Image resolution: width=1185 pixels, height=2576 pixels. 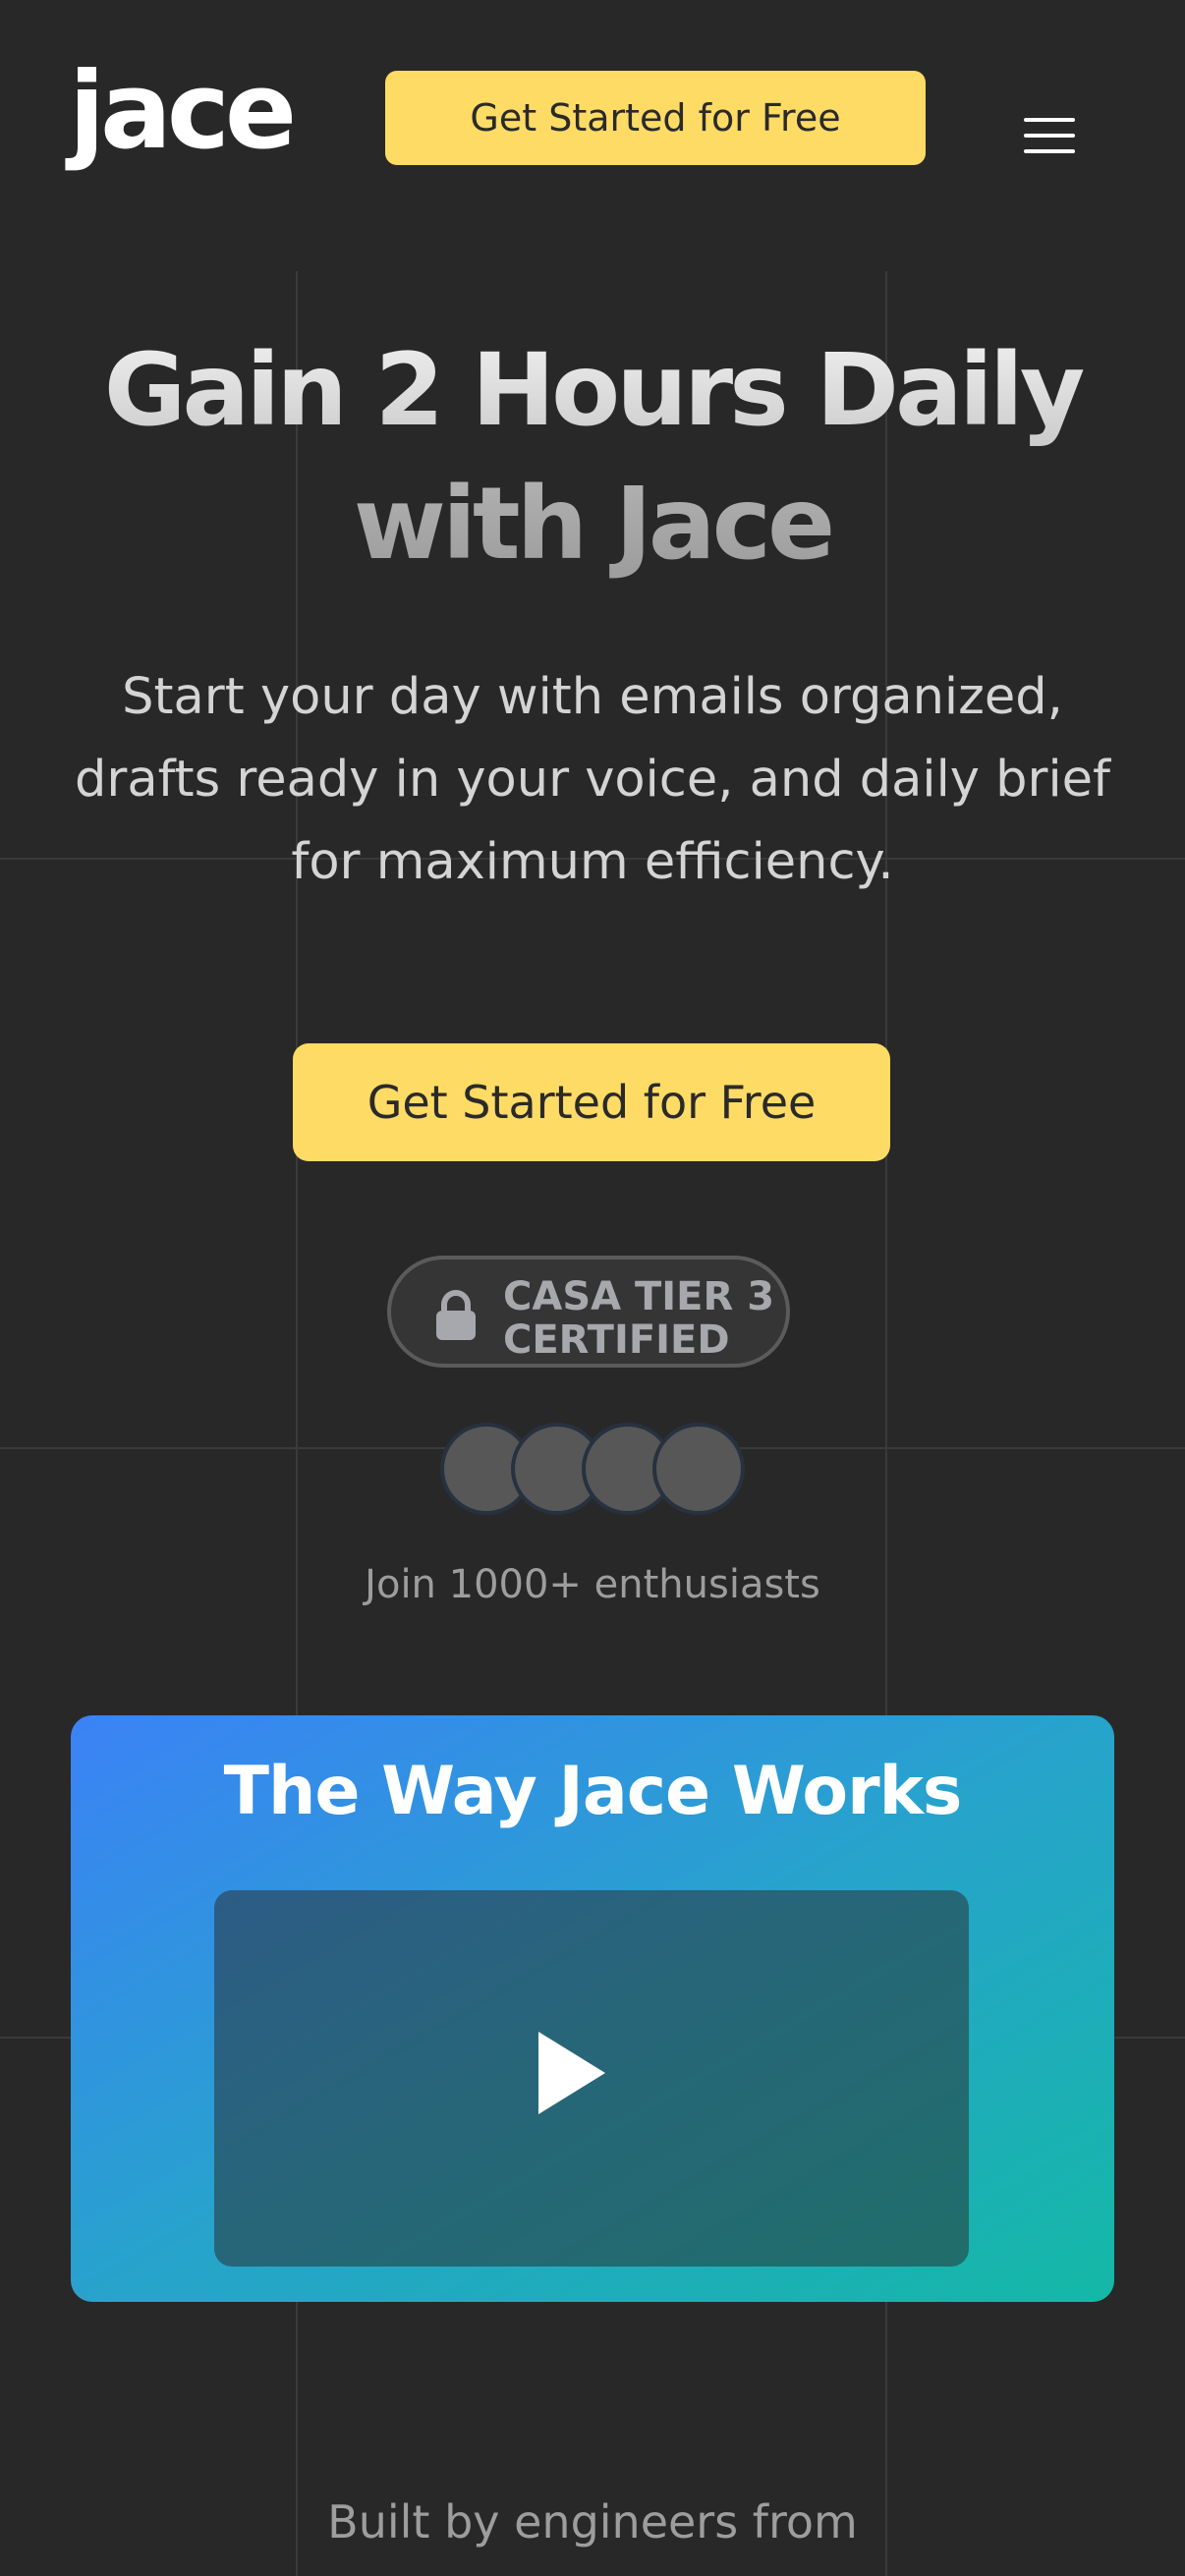 I want to click on avatar-group, so click(x=592, y=1469).